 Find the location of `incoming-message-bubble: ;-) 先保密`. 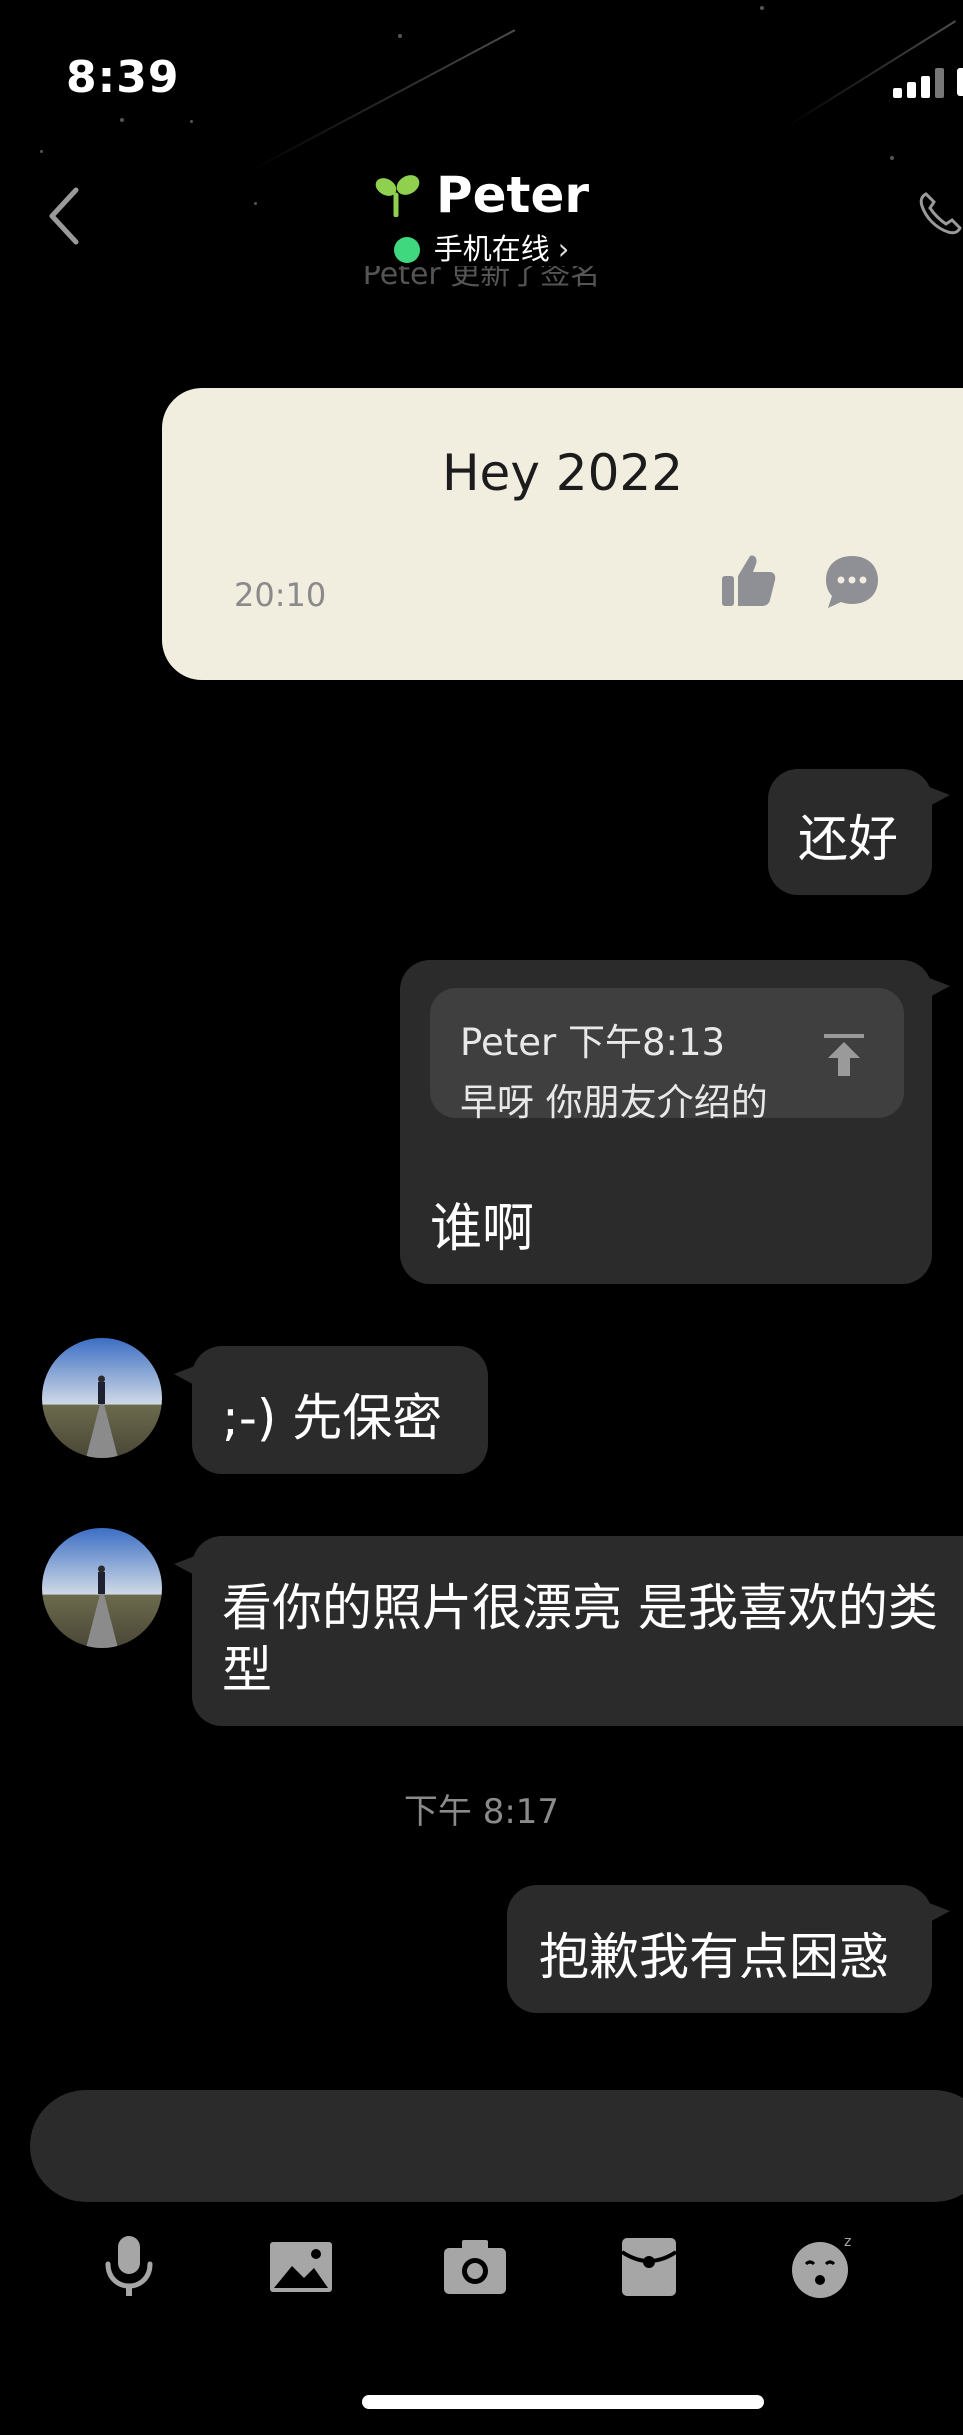

incoming-message-bubble: ;-) 先保密 is located at coordinates (331, 1410).